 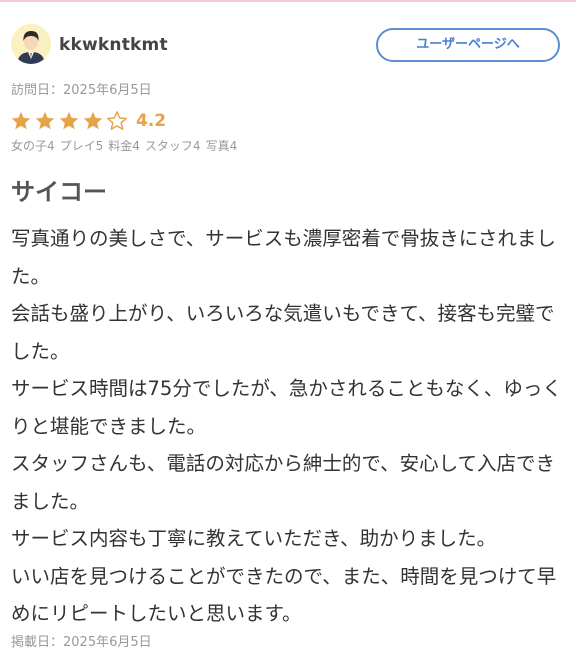 I want to click on user-avatar-icon, so click(x=31, y=44).